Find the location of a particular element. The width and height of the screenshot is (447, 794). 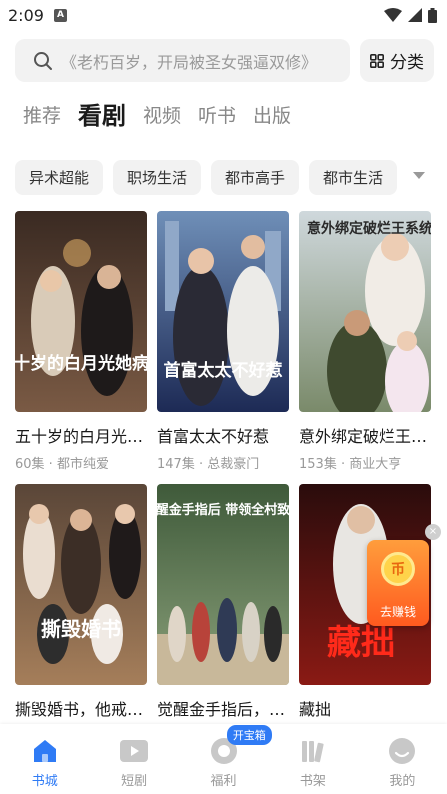

chip-category: 异术超能 is located at coordinates (59, 177).